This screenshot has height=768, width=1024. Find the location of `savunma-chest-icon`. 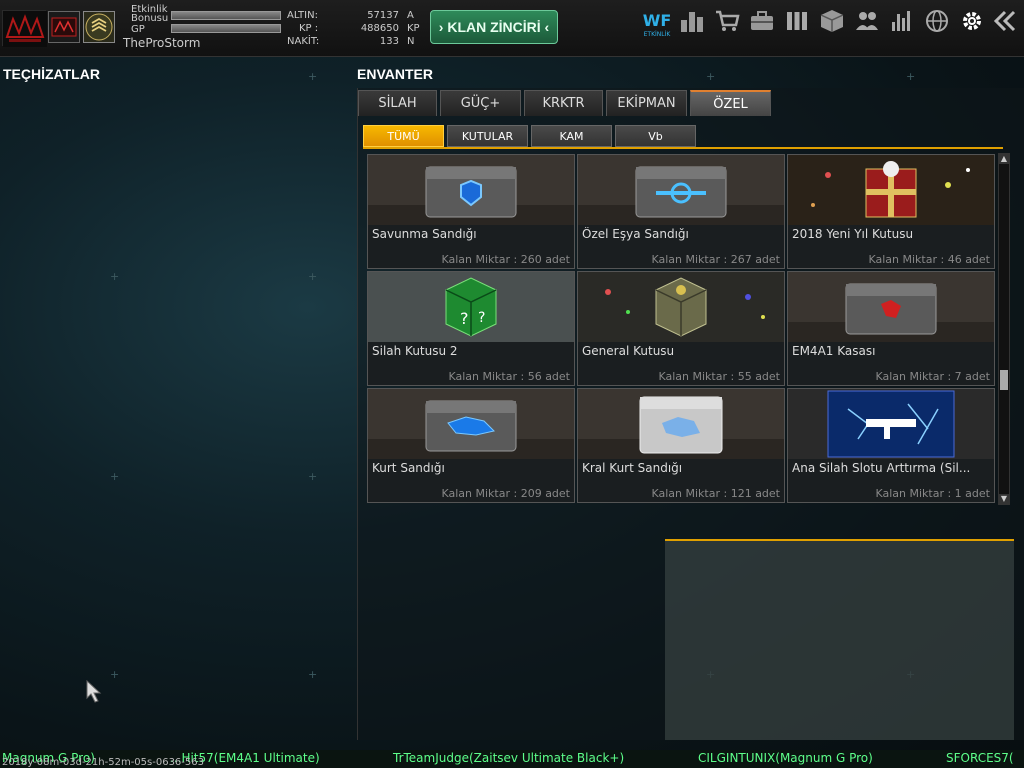

savunma-chest-icon is located at coordinates (471, 190).